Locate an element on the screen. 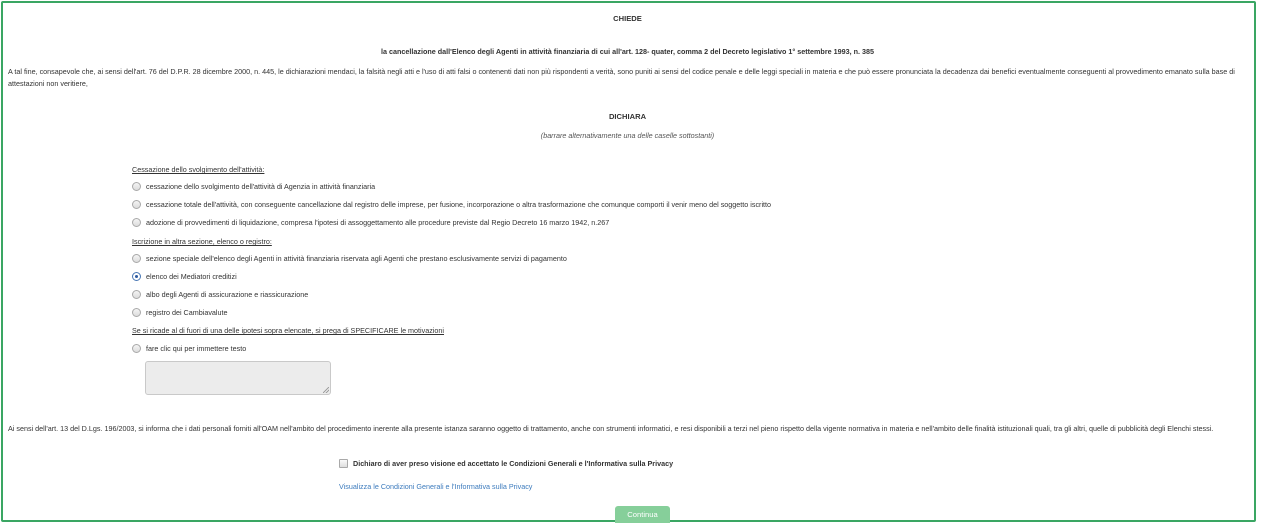 This screenshot has width=1261, height=525. dichiara-title: DICHIARA is located at coordinates (627, 116).